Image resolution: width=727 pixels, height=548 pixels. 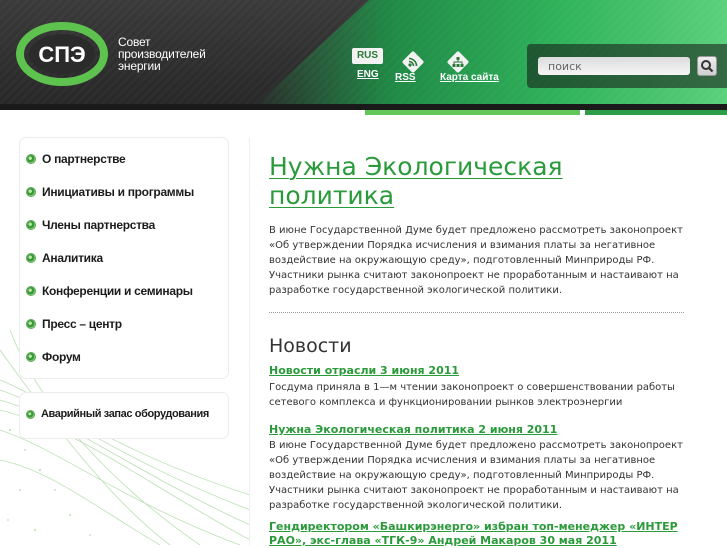 What do you see at coordinates (139, 66) in the screenshot?
I see `logo-line-3: энергии` at bounding box center [139, 66].